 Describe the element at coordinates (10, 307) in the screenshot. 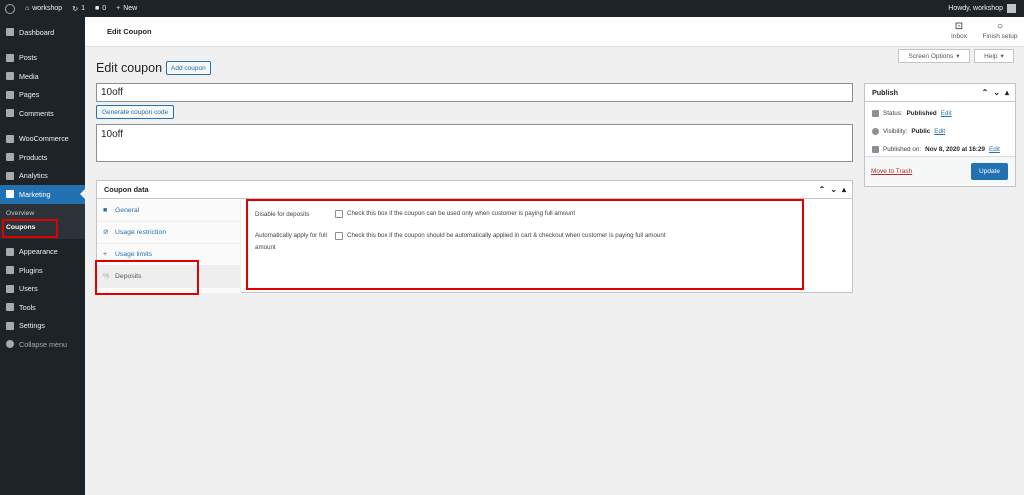

I see `wrench-icon` at that location.